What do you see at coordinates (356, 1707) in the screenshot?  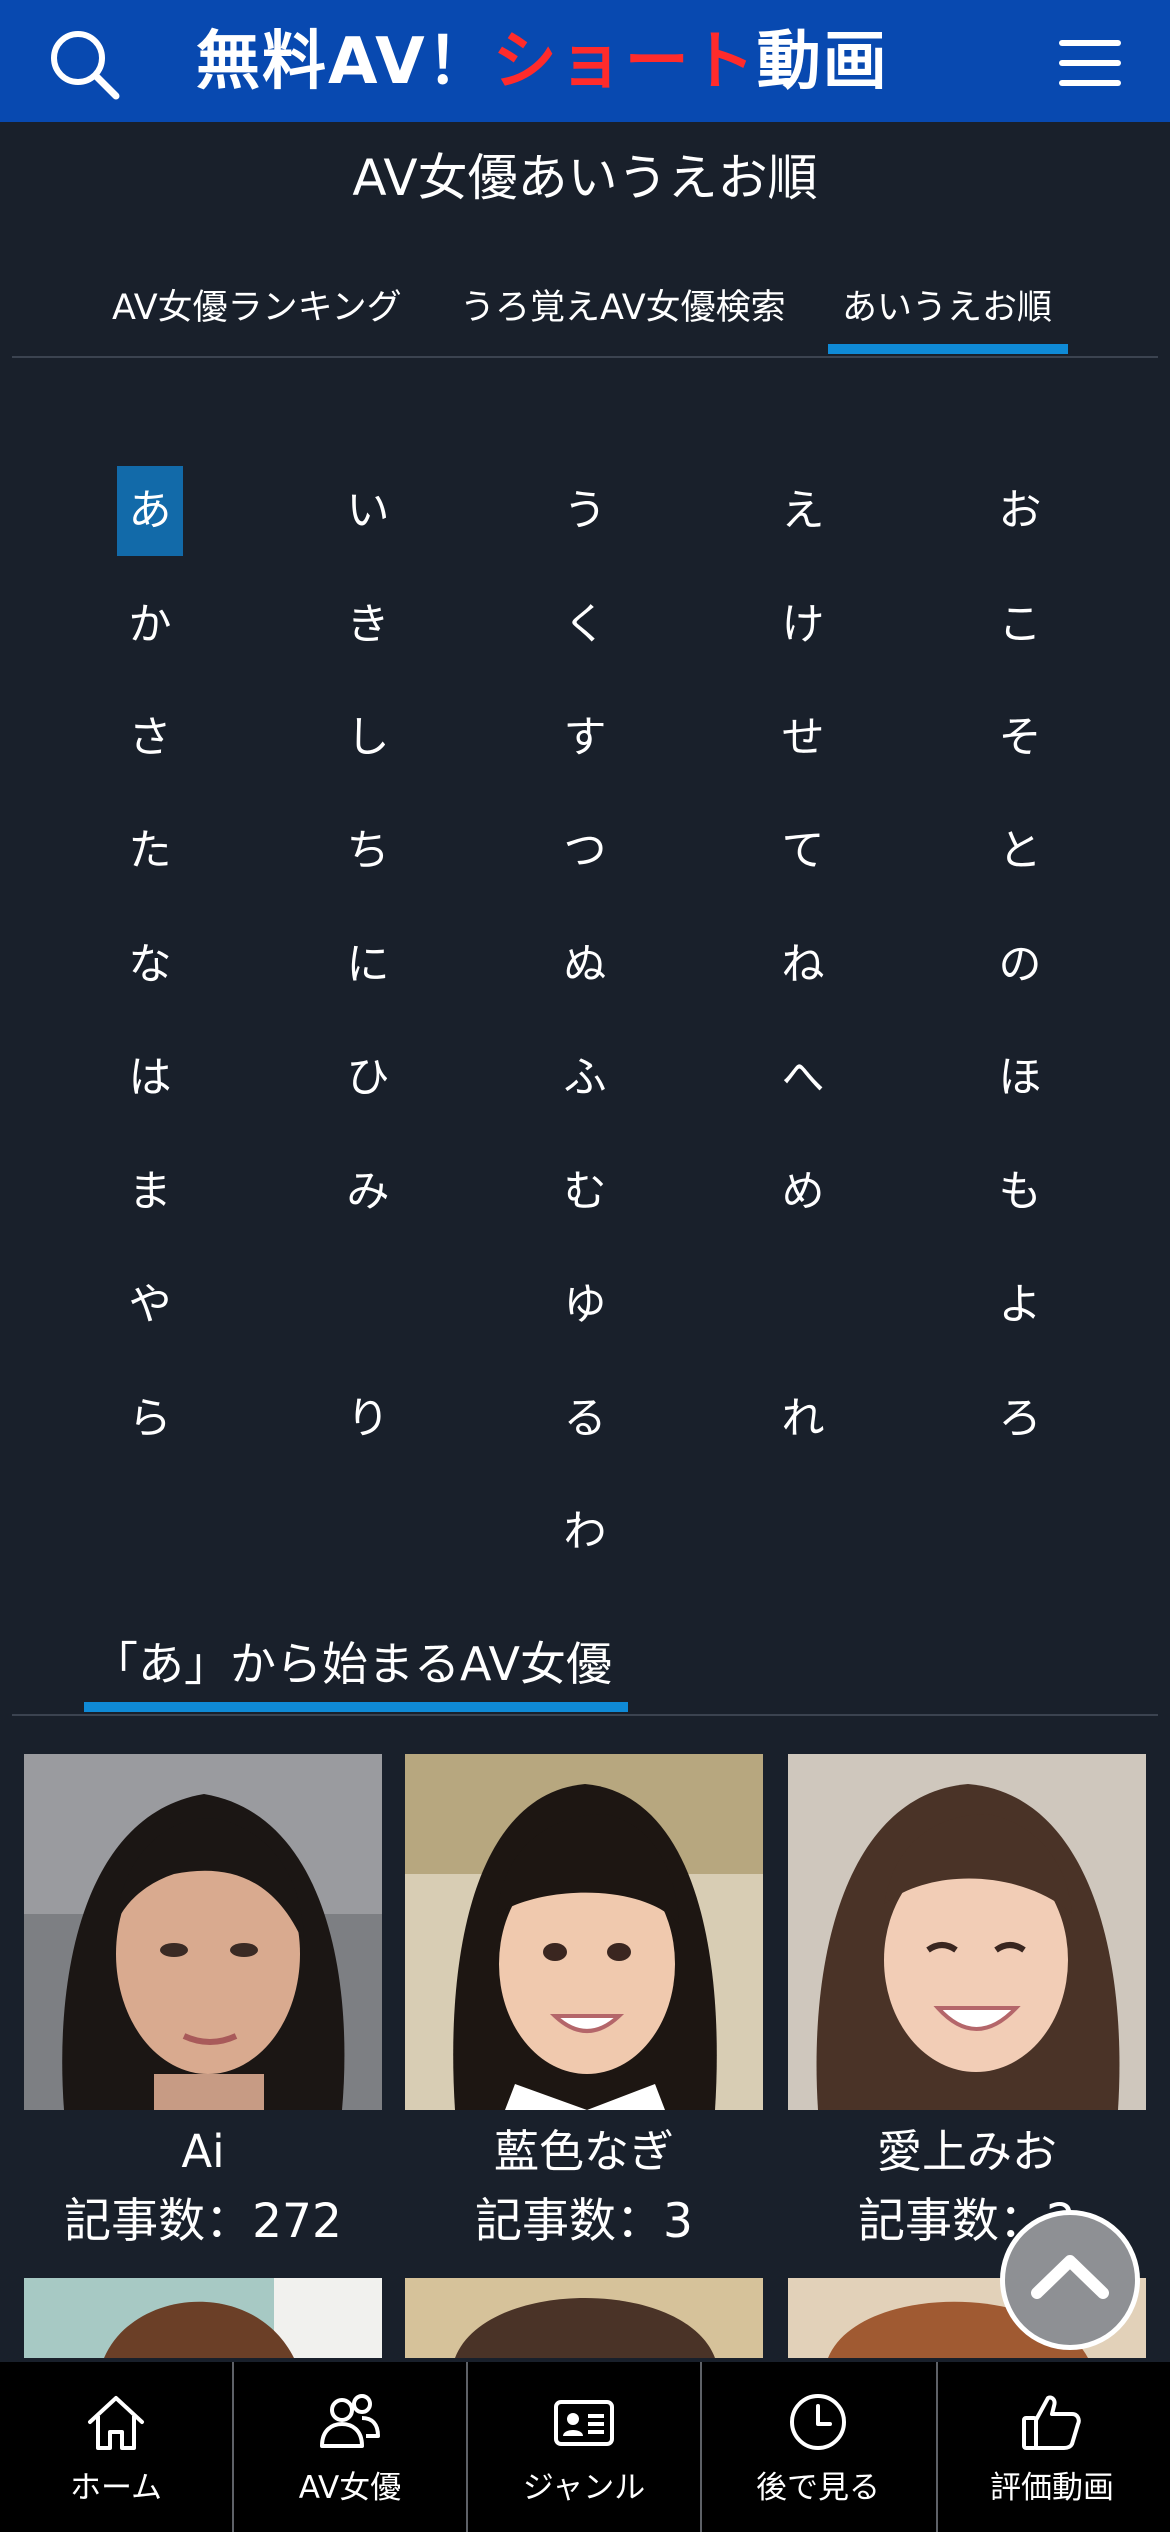 I see `section-title-underline` at bounding box center [356, 1707].